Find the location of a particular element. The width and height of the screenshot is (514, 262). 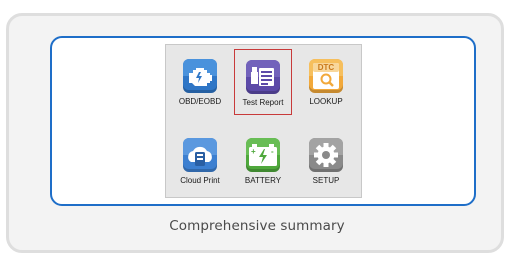

cloud-print-icon is located at coordinates (200, 155).